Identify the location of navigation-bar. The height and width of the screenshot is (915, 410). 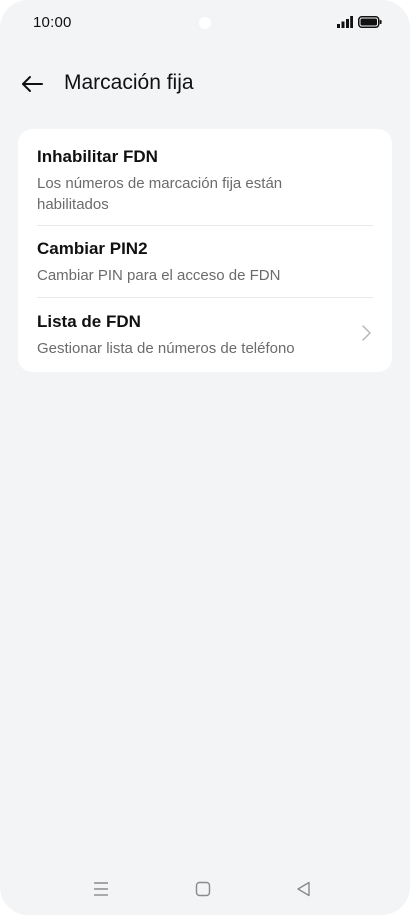
(205, 890).